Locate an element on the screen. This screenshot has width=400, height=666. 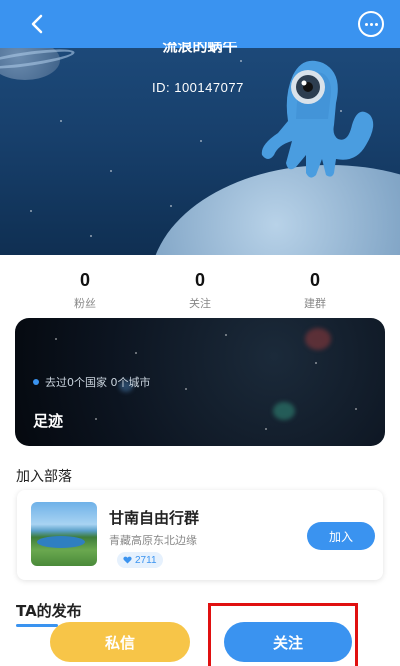
tribe-member-badge: 2711 is located at coordinates (140, 560).